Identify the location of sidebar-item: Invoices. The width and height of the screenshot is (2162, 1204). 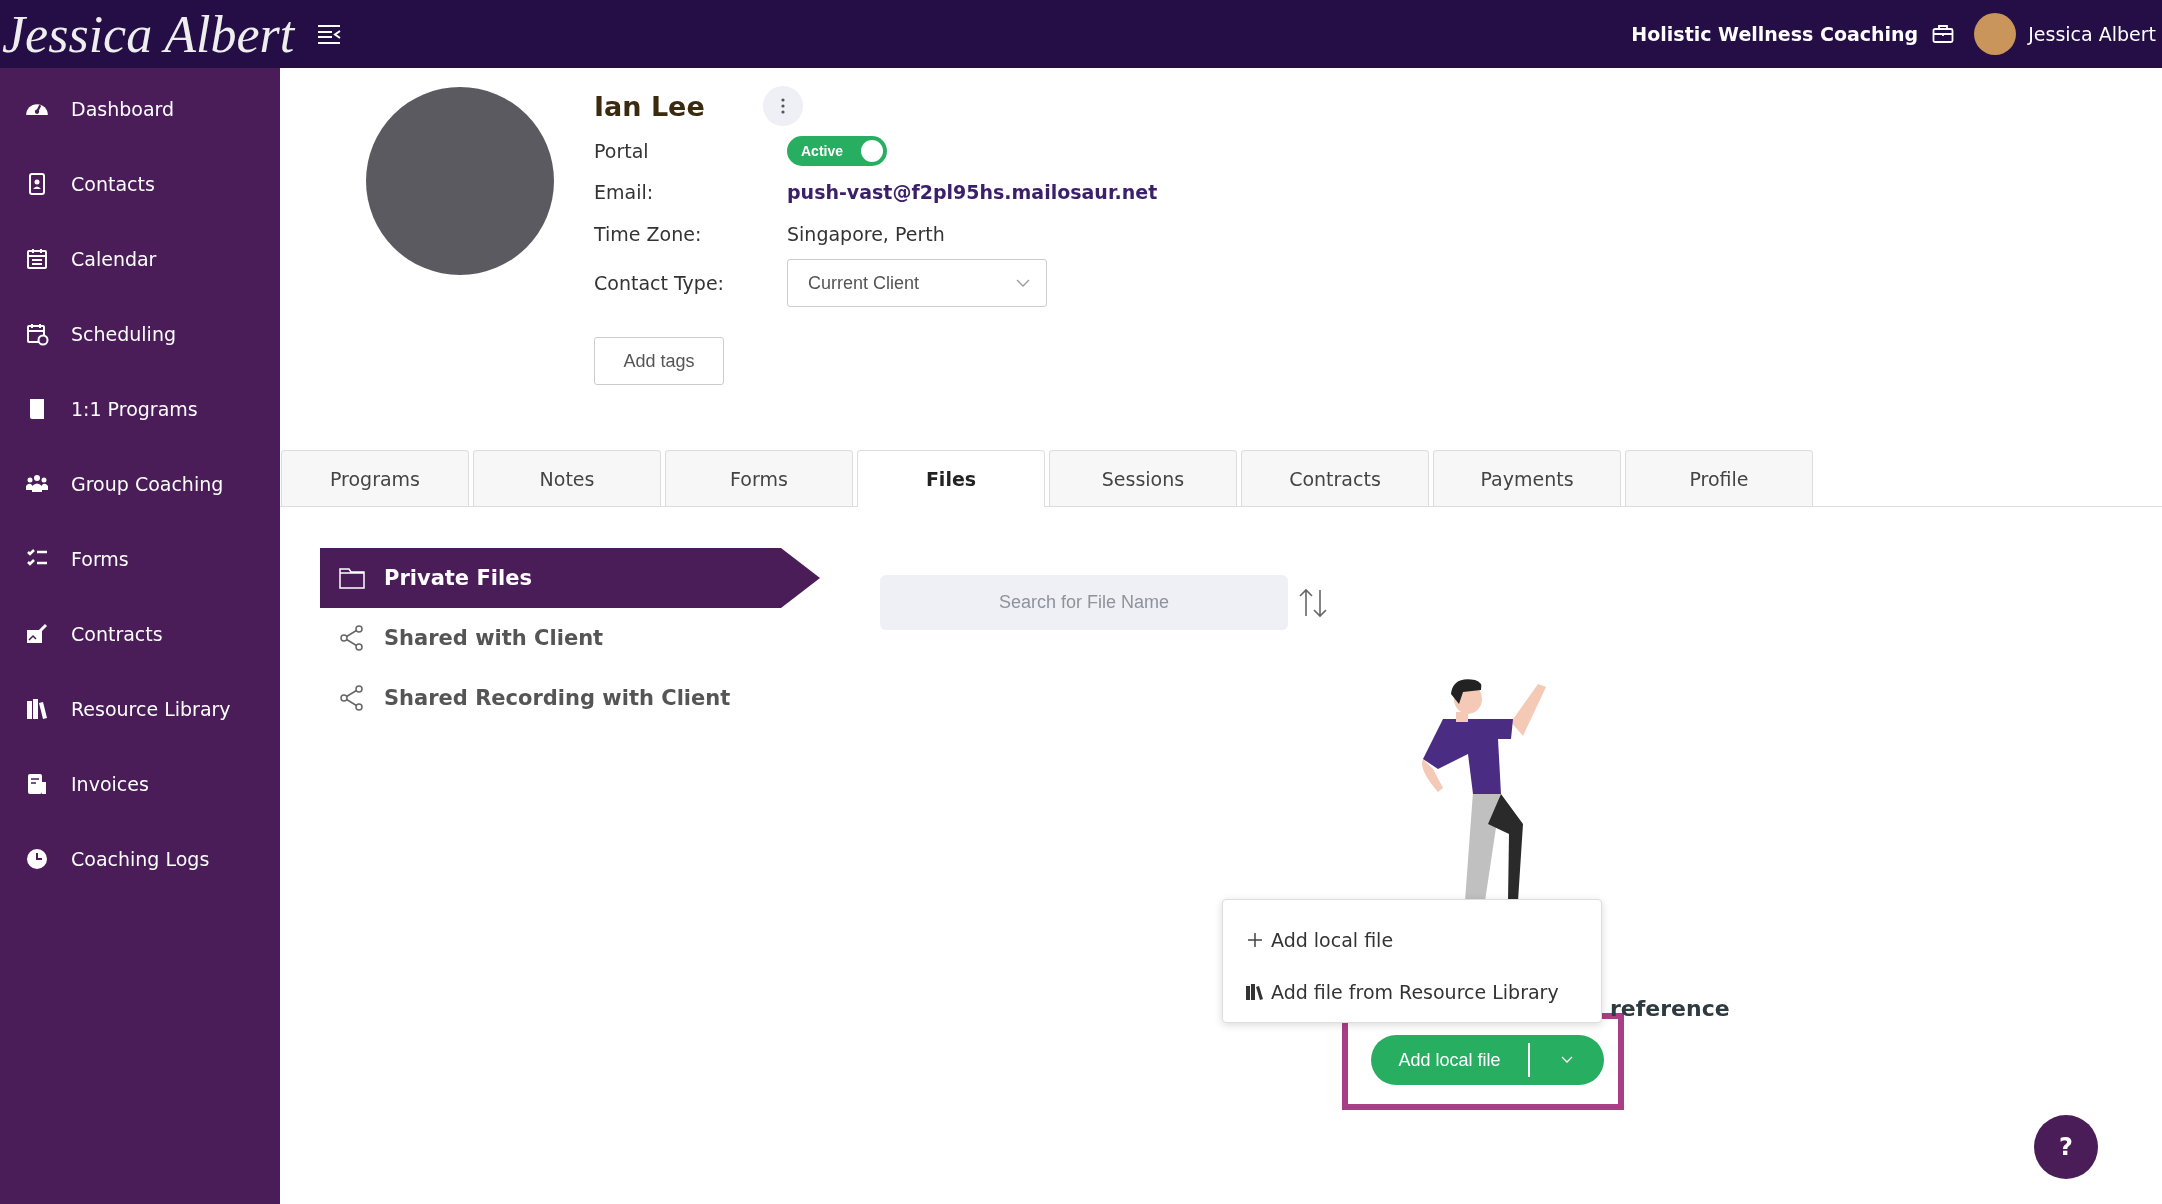
(140, 783).